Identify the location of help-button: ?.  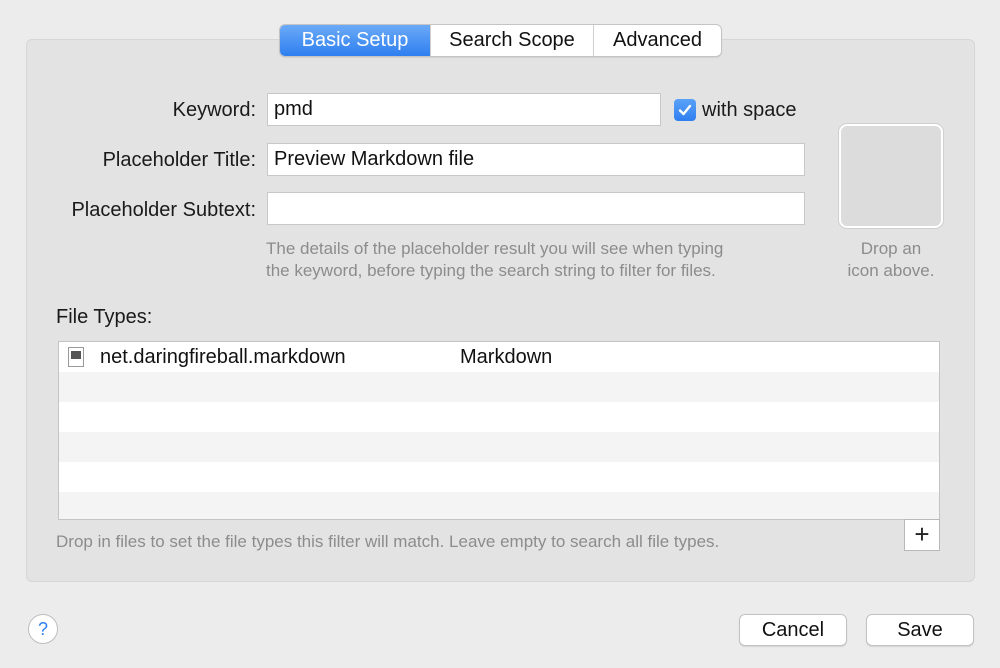
(43, 629).